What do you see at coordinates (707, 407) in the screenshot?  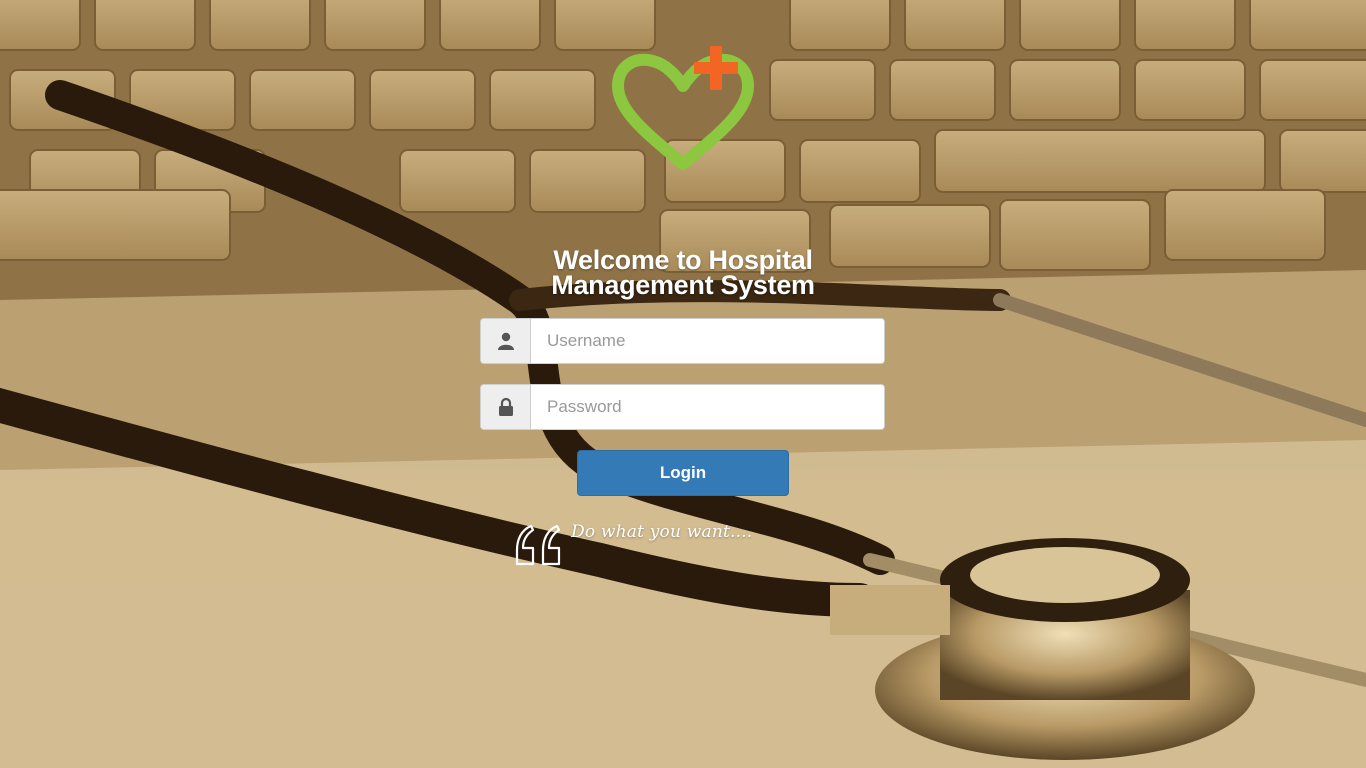 I see `password-input` at bounding box center [707, 407].